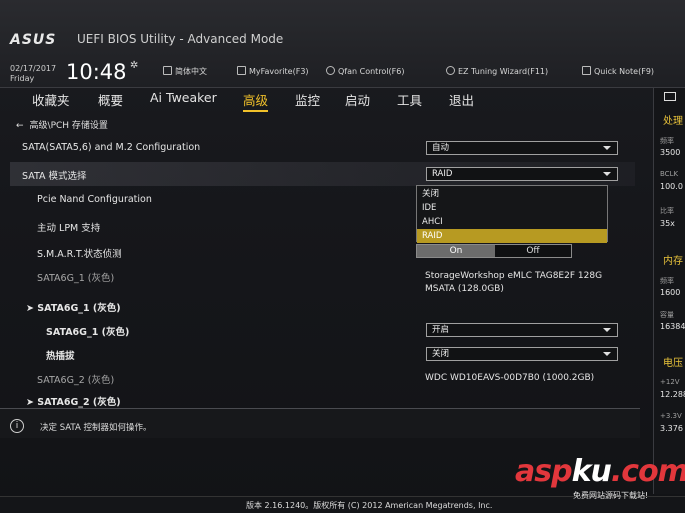 This screenshot has height=513, width=685. Describe the element at coordinates (618, 71) in the screenshot. I see `quick-note-button: Quick Note(F9)` at that location.